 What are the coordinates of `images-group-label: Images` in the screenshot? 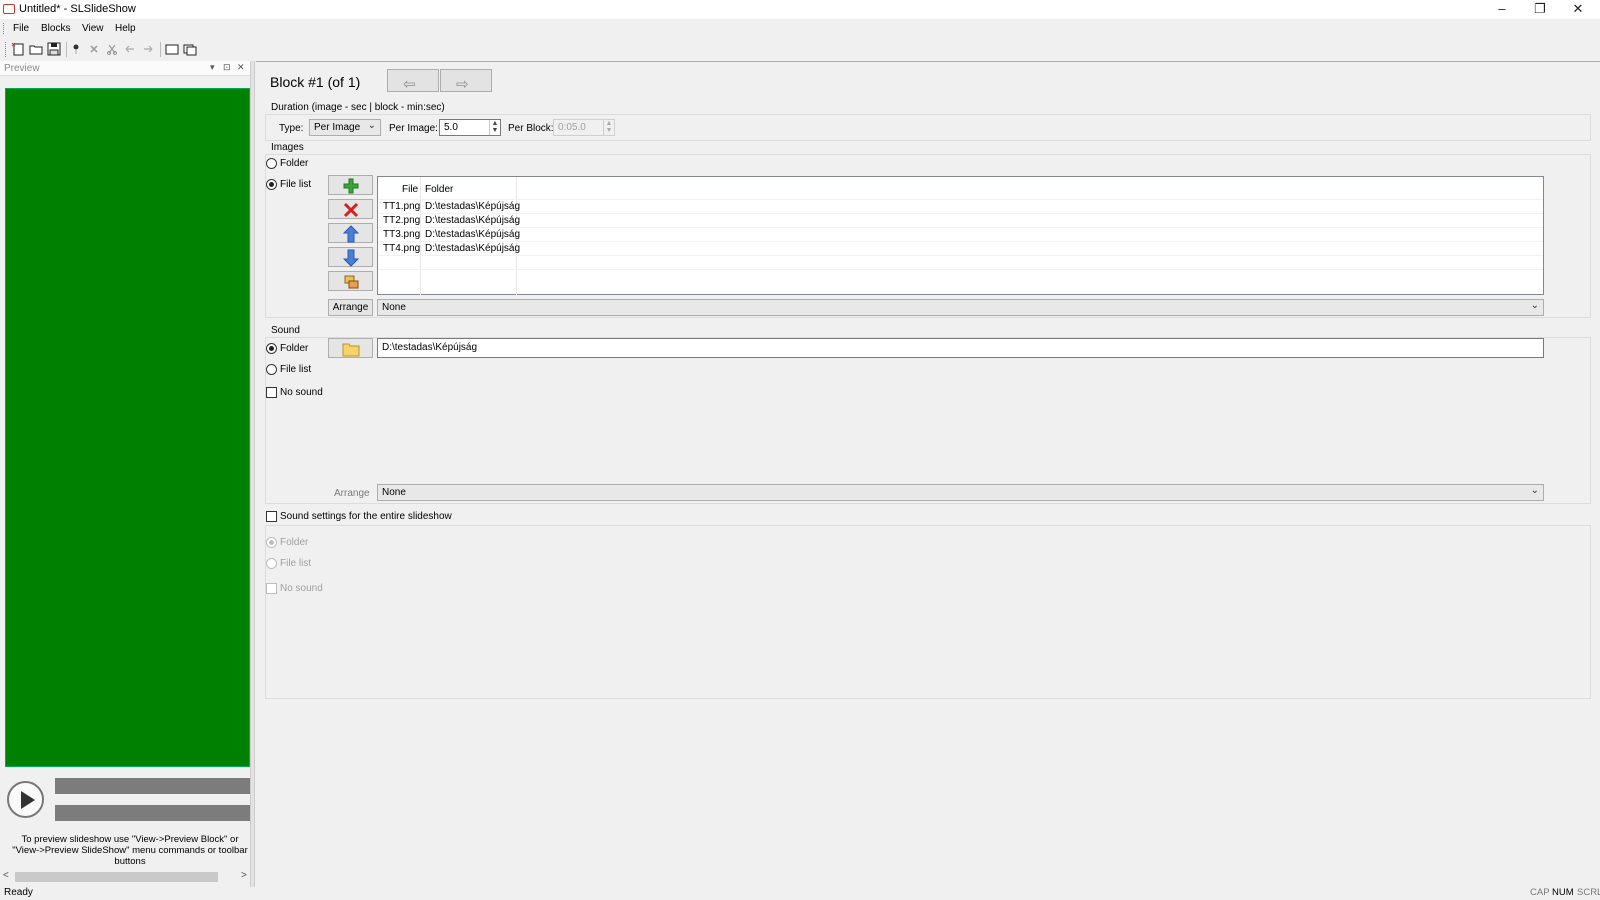 It's located at (287, 147).